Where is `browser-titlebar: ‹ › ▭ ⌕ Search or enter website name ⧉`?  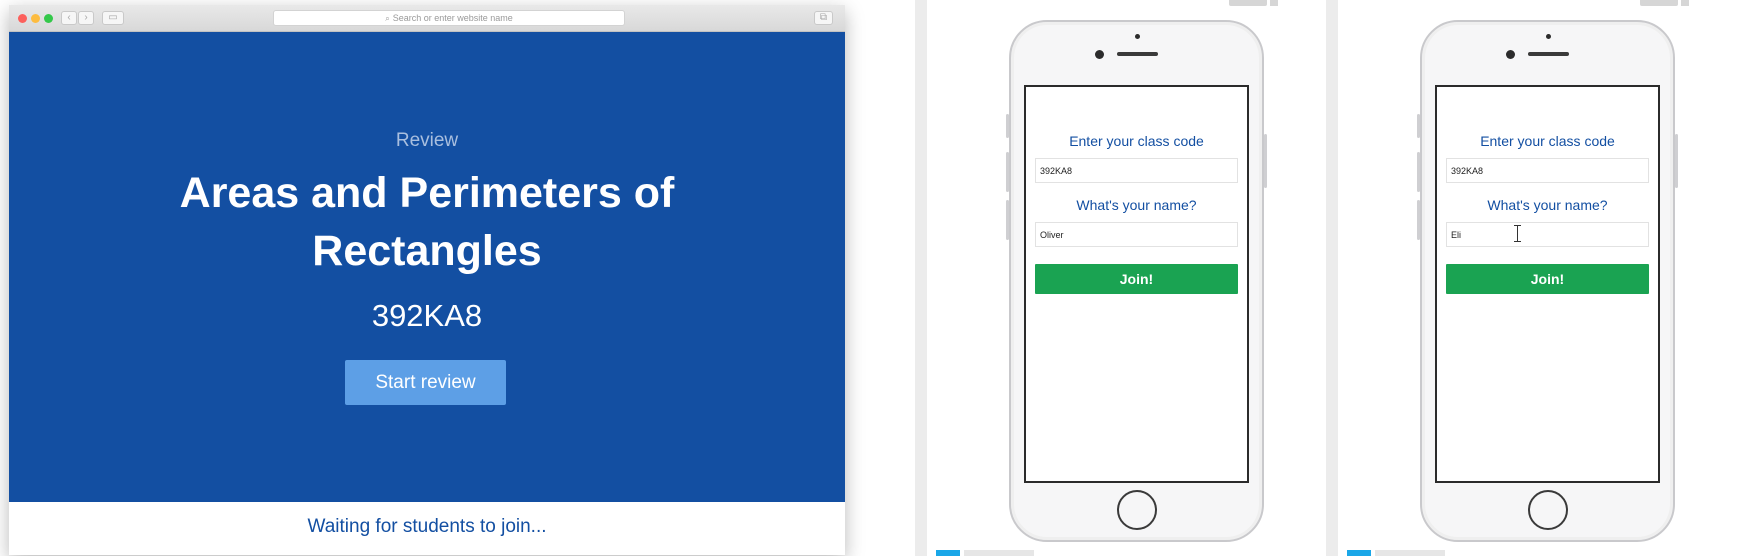 browser-titlebar: ‹ › ▭ ⌕ Search or enter website name ⧉ is located at coordinates (427, 18).